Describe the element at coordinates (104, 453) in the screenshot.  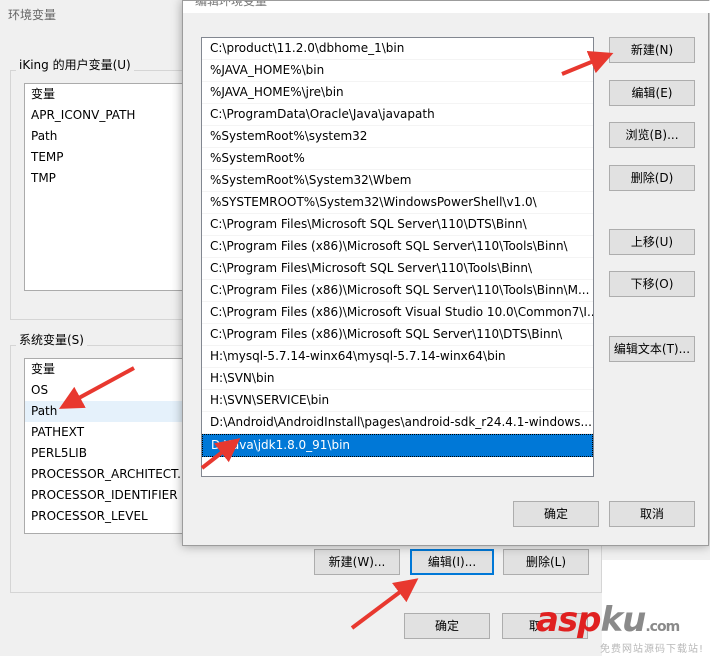
I see `list-item: PERL5LIB` at that location.